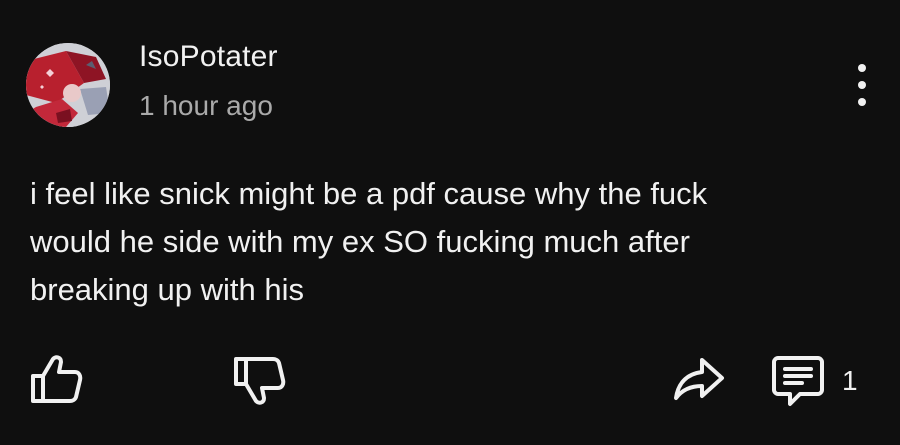 This screenshot has width=900, height=445. I want to click on dislike-button, so click(260, 381).